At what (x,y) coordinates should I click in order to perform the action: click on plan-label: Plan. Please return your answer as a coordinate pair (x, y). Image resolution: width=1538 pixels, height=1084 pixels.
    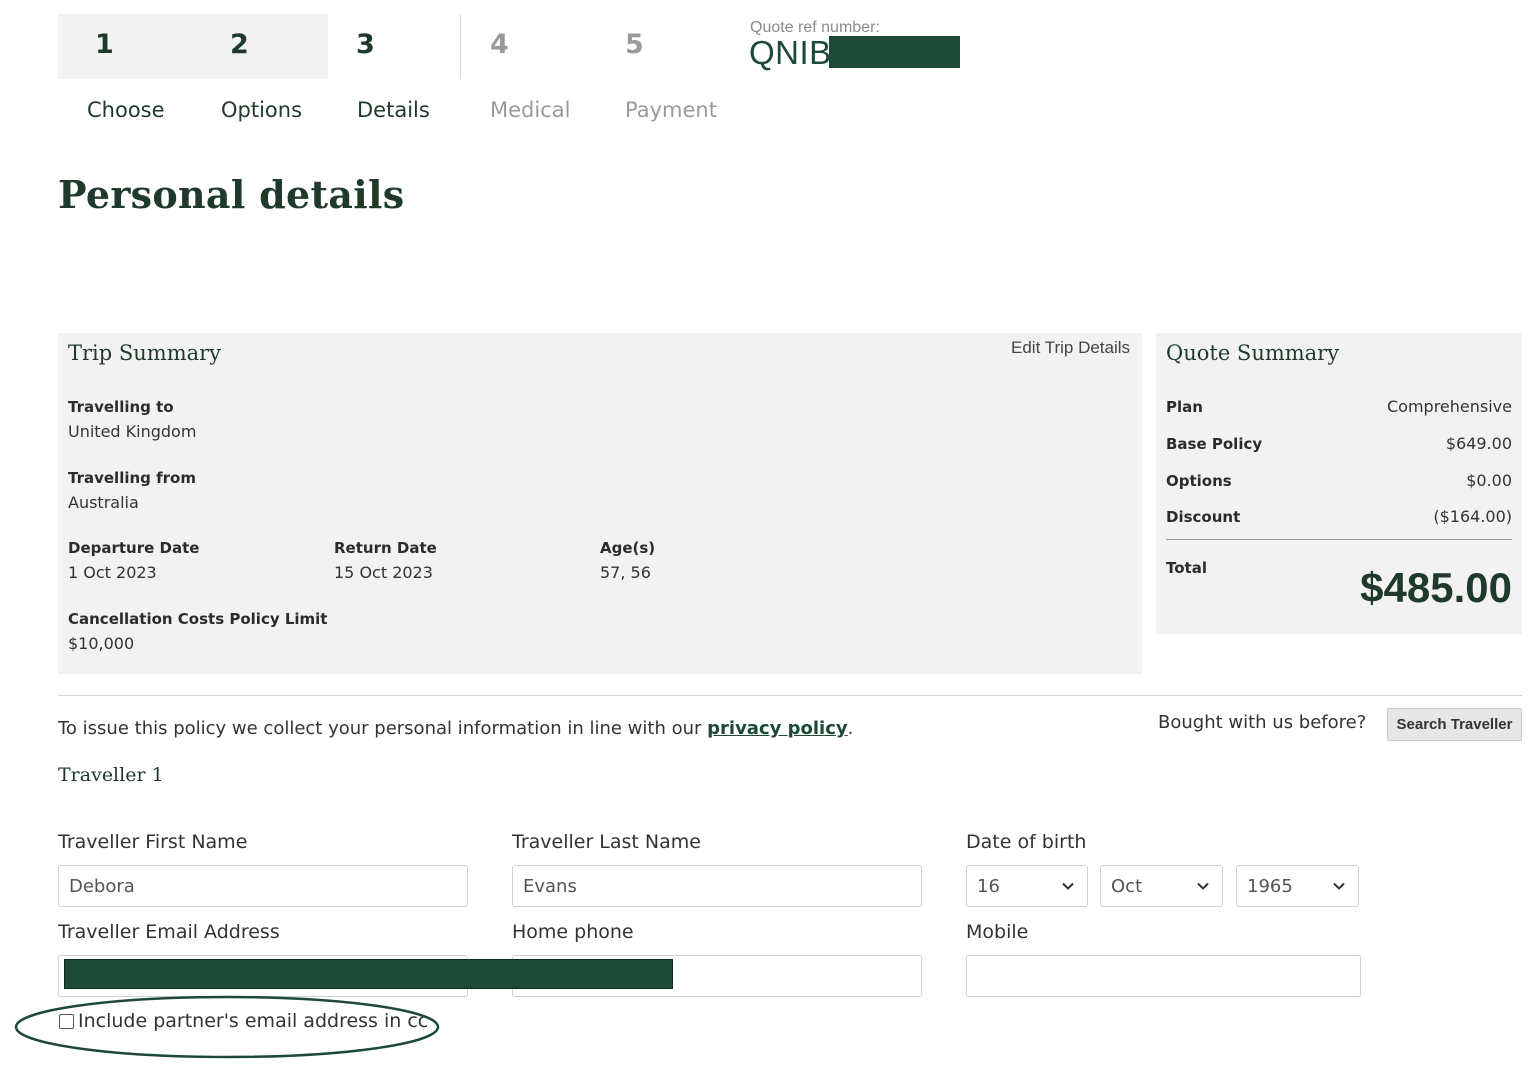
    Looking at the image, I should click on (1184, 407).